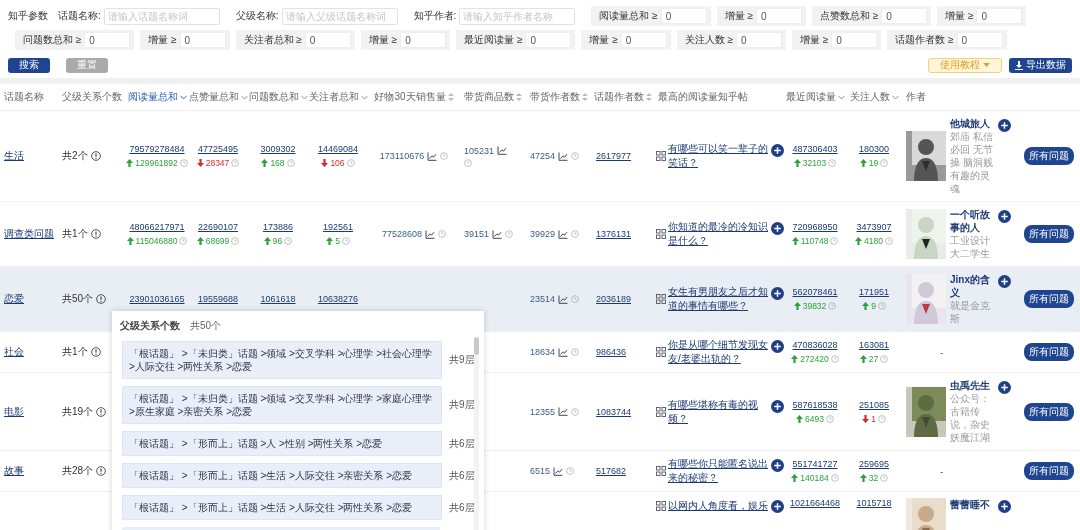 This screenshot has height=530, width=1080. What do you see at coordinates (718, 471) in the screenshot?
I see `post-link: 有哪些你只能匿名说出来的秘密？` at bounding box center [718, 471].